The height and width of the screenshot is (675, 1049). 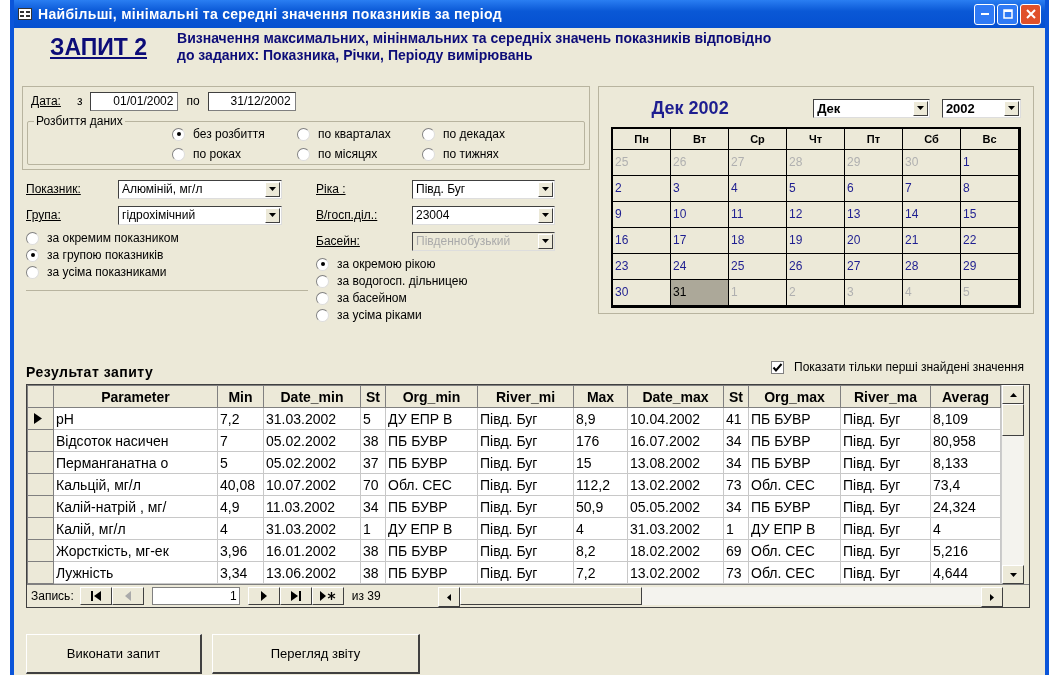 I want to click on table-cell: Обл. СЕС, so click(x=431, y=484).